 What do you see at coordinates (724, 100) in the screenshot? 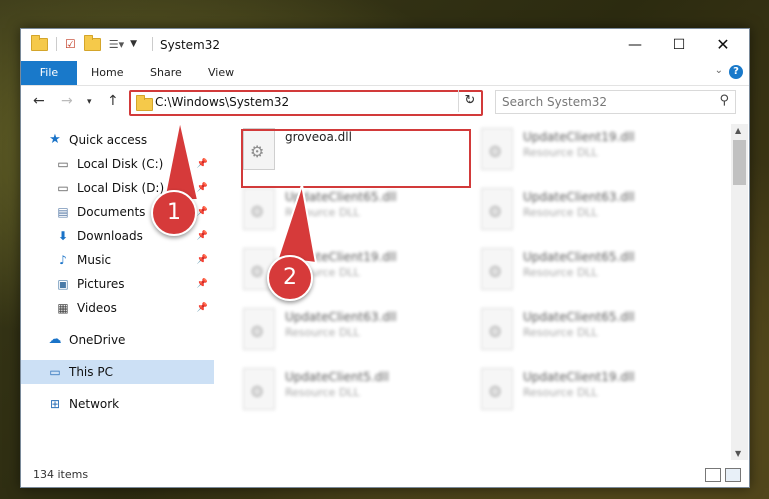
I see `search-icon: ⚲` at bounding box center [724, 100].